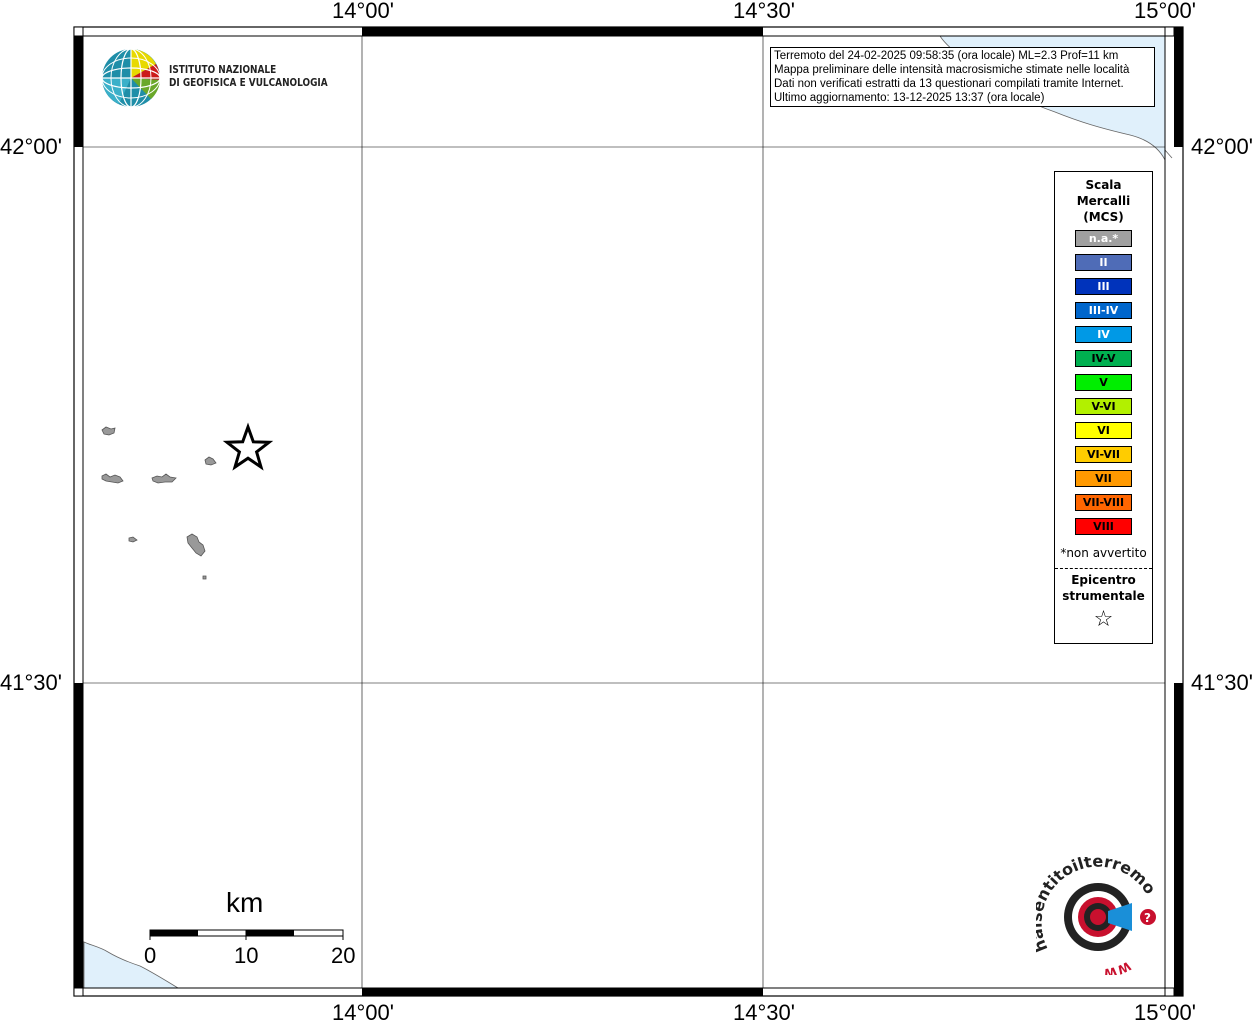 This screenshot has height=1026, width=1256. Describe the element at coordinates (159, 503) in the screenshot. I see `locality-outlines` at that location.